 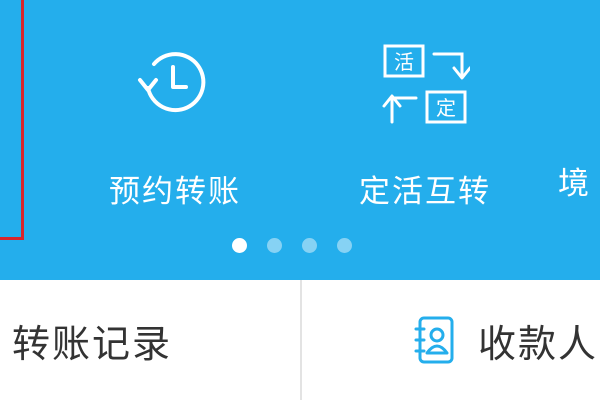 I want to click on icon-text-huo: 活, so click(x=404, y=62).